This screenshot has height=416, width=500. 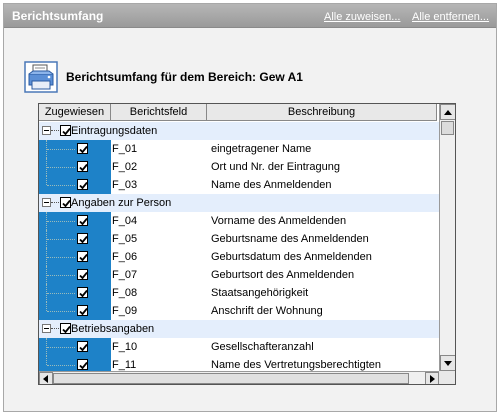 What do you see at coordinates (447, 112) in the screenshot?
I see `scroll-up-button` at bounding box center [447, 112].